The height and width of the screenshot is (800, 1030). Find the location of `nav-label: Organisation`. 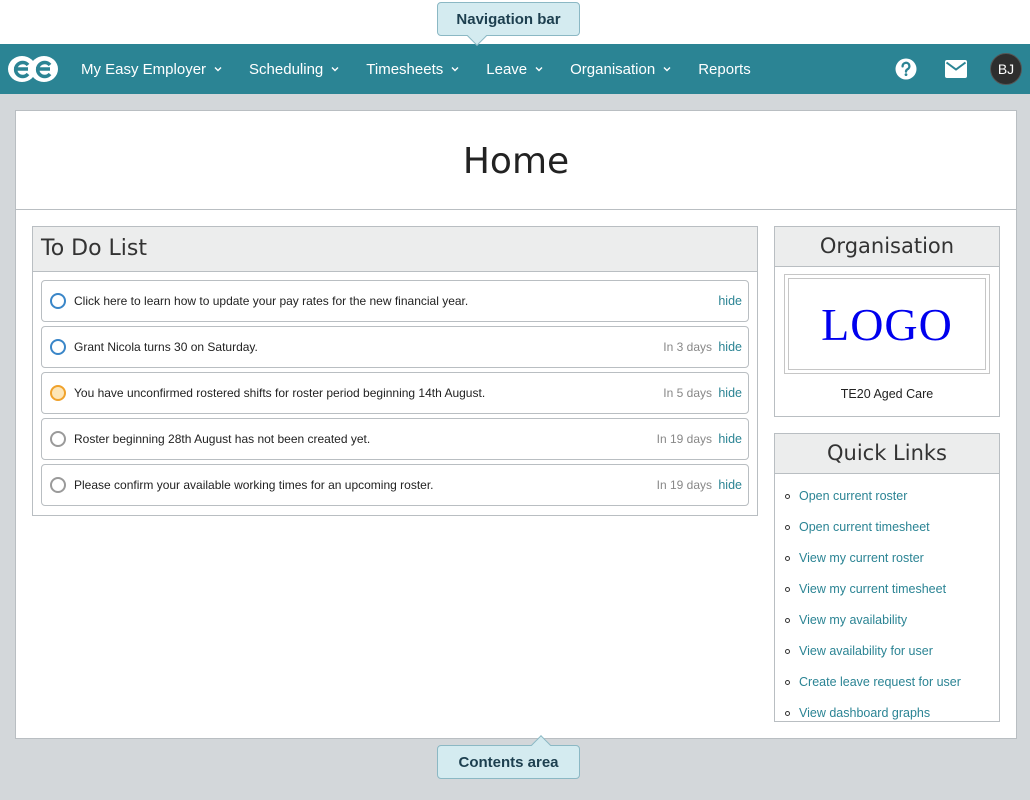

nav-label: Organisation is located at coordinates (613, 69).